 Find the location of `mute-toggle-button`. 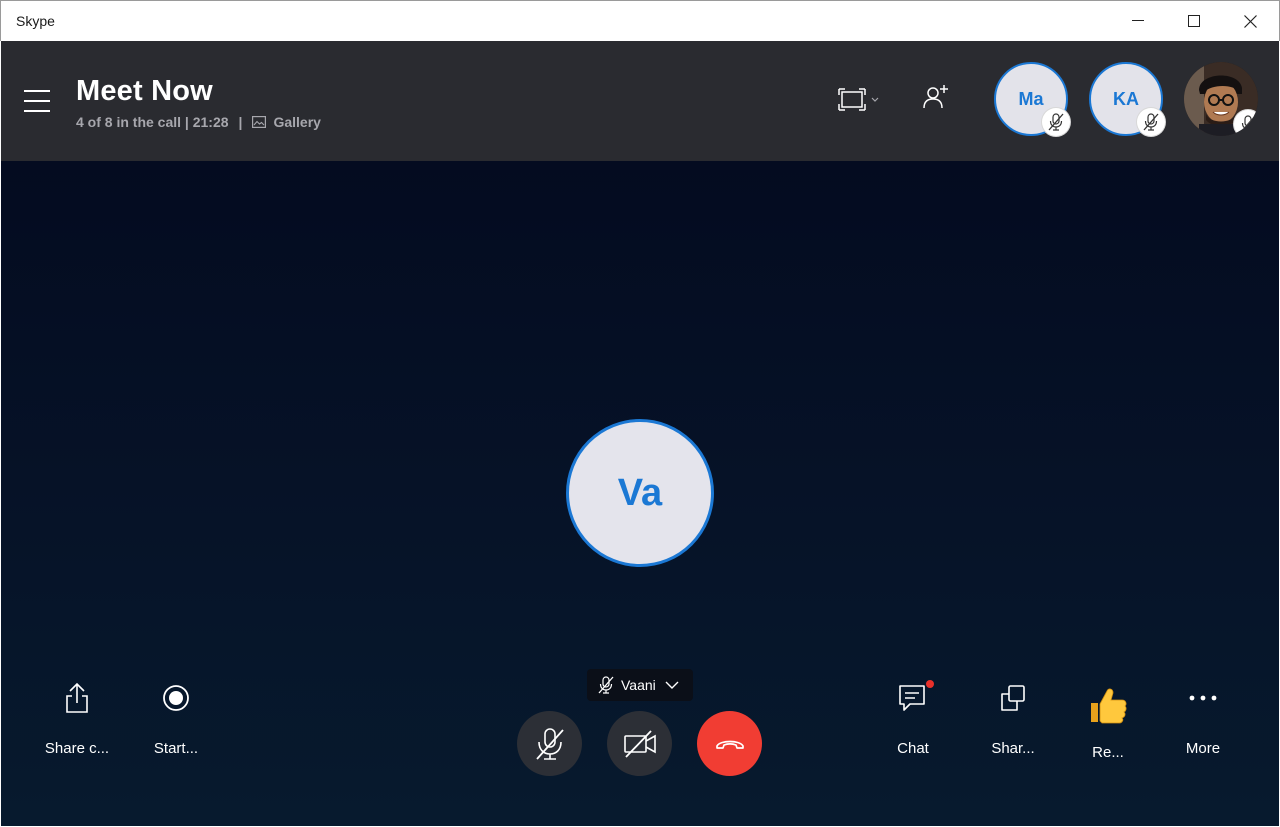

mute-toggle-button is located at coordinates (549, 743).